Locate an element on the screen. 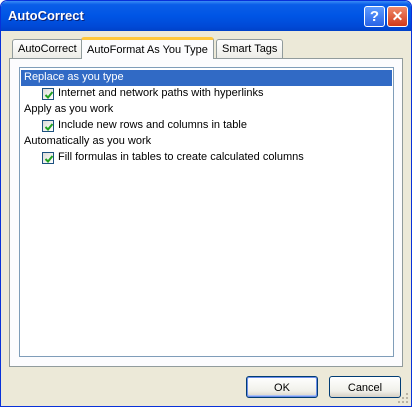 The image size is (412, 407). group-header-label: Apply as you work is located at coordinates (69, 109).